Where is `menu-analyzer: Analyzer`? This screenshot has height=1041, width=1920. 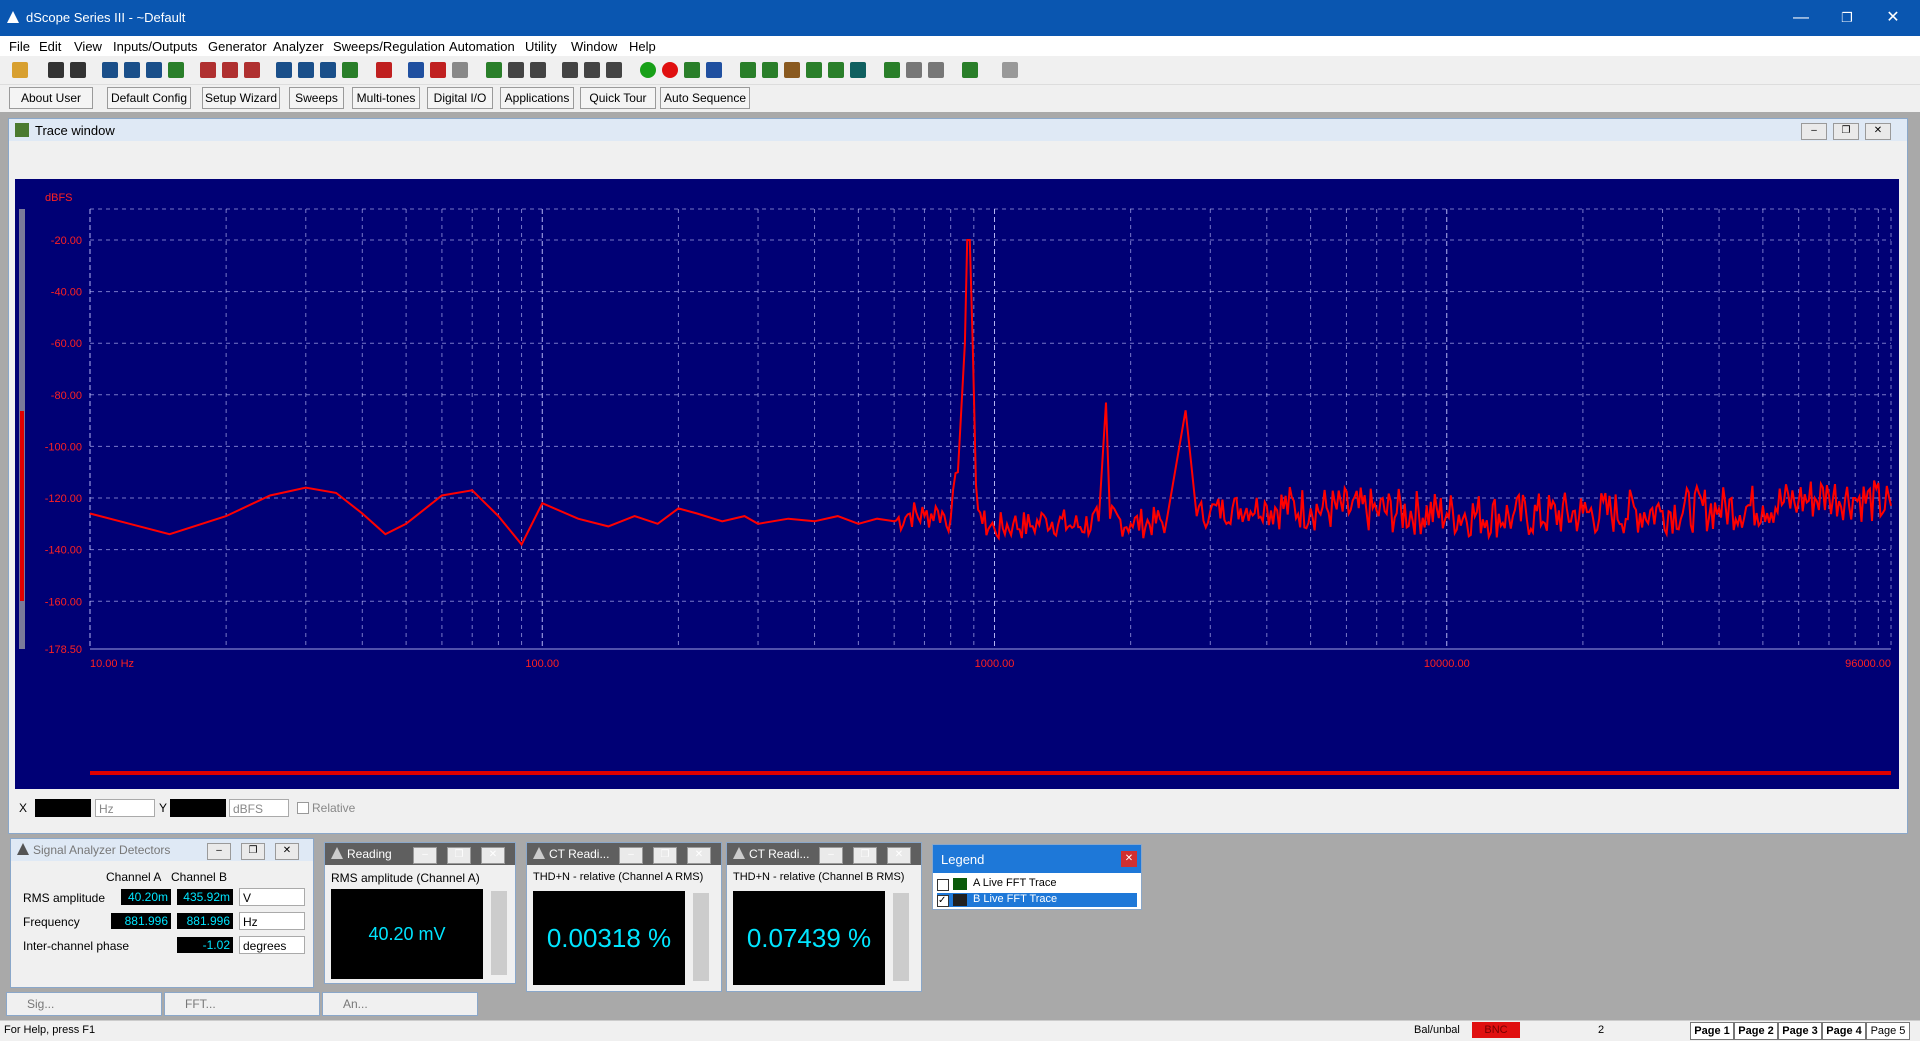 menu-analyzer: Analyzer is located at coordinates (298, 46).